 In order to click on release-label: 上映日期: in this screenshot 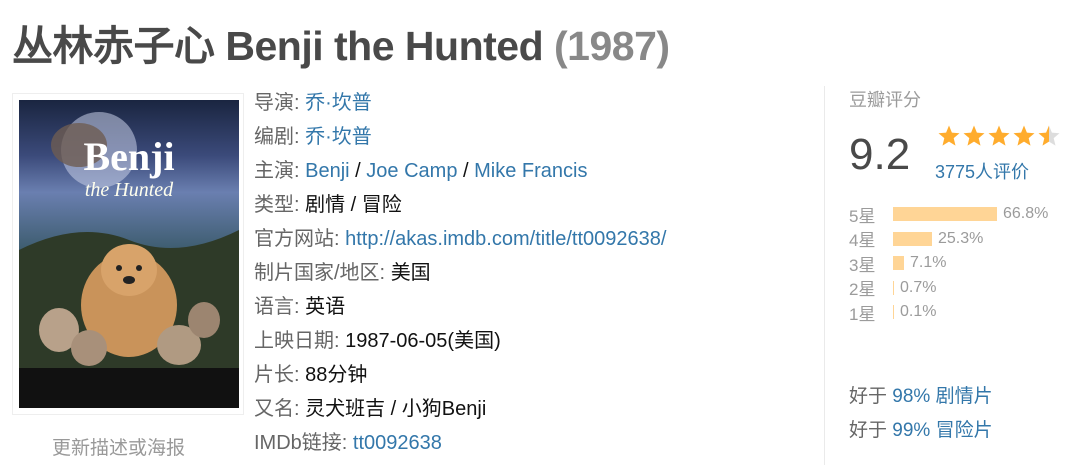, I will do `click(297, 341)`.